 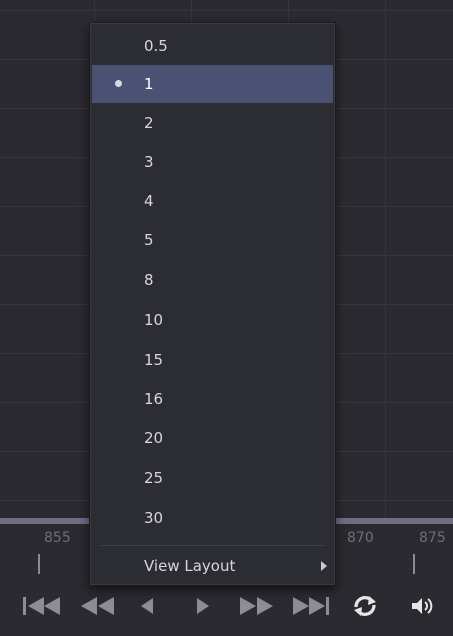 I want to click on rewind-icon, so click(x=98, y=606).